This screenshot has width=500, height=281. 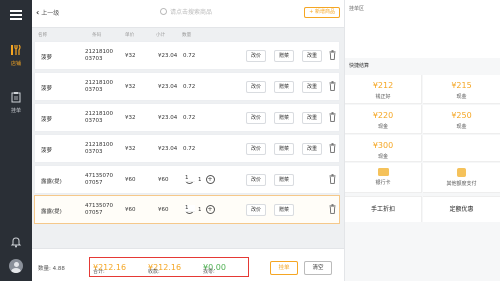 I want to click on quick-amount: ¥300, so click(x=383, y=145).